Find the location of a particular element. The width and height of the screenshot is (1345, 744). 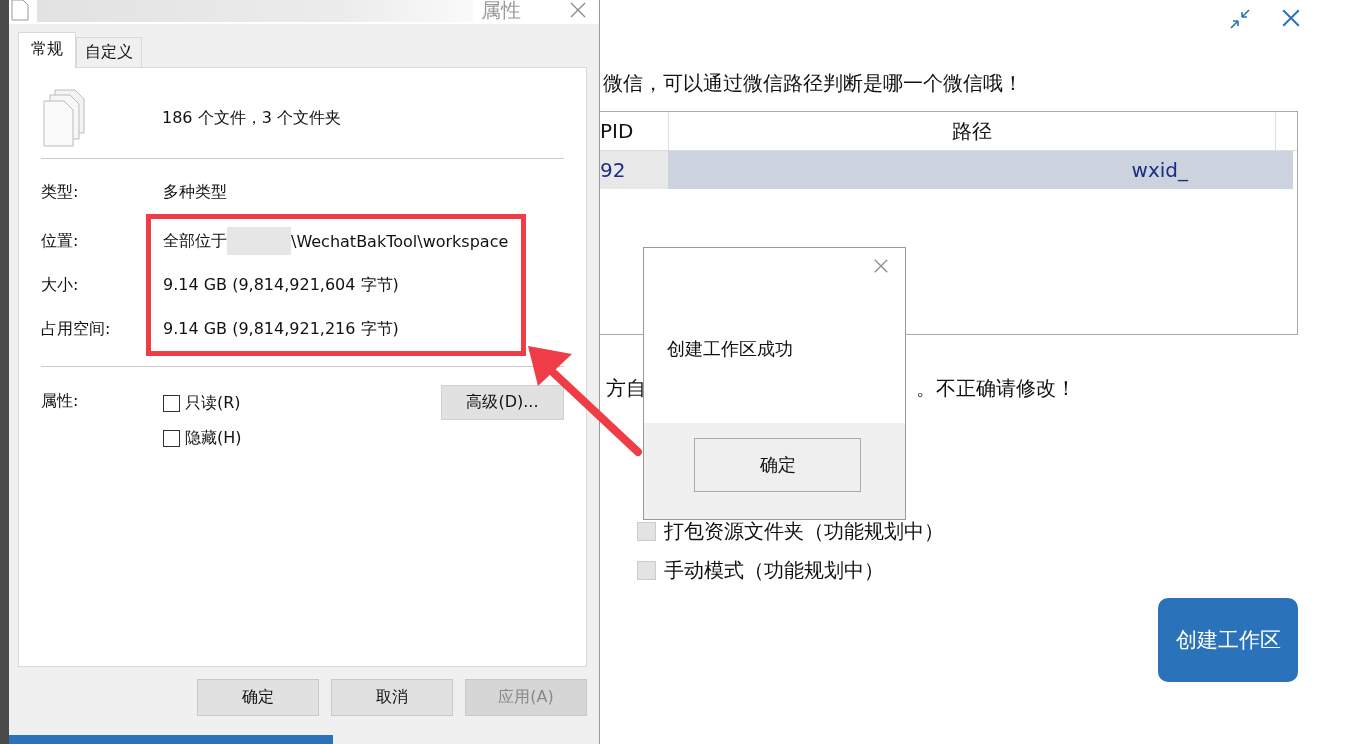

tab: 自定义 is located at coordinates (109, 52).